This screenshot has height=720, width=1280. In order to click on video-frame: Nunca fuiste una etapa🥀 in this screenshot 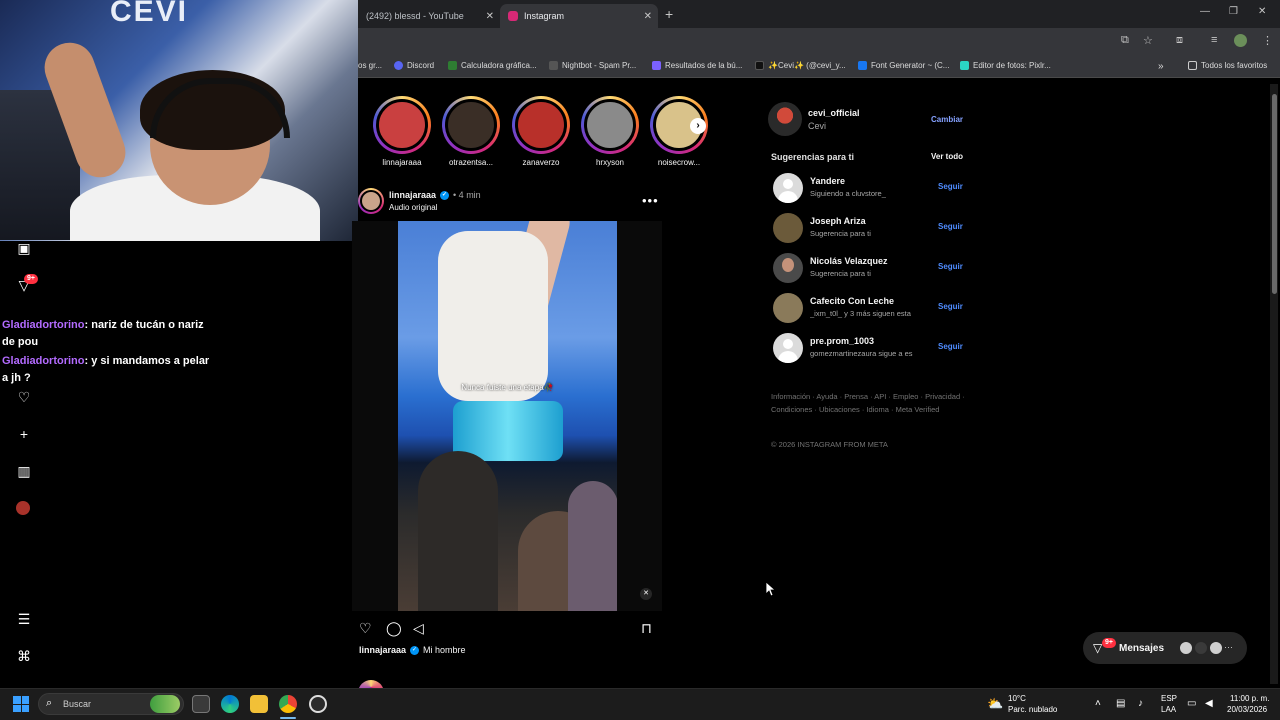, I will do `click(507, 416)`.